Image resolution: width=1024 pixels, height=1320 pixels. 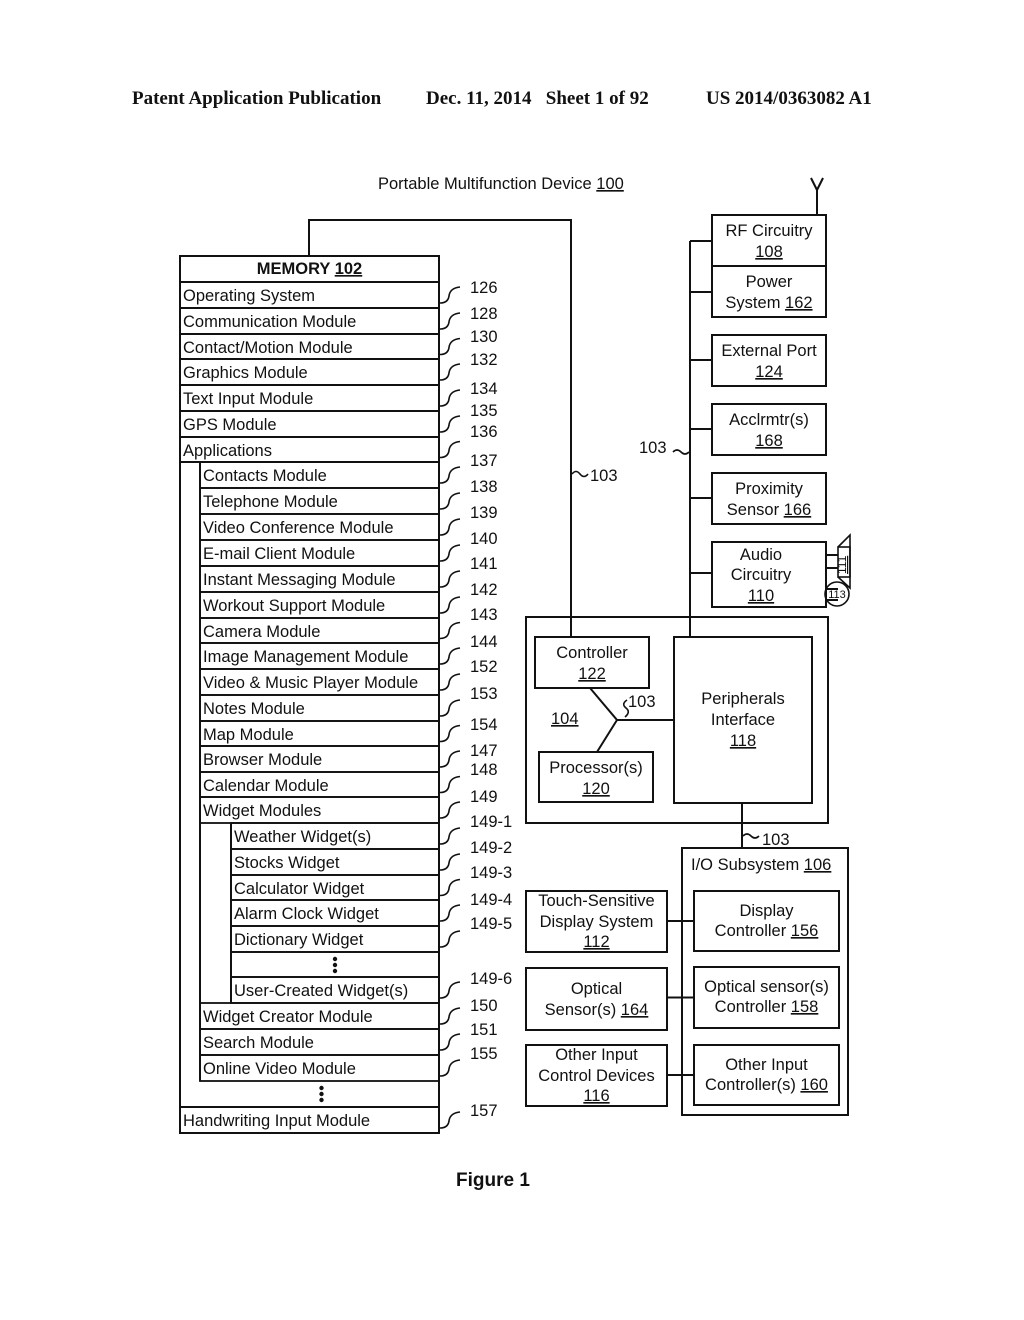 I want to click on internal-bus-line, so click(x=604, y=720).